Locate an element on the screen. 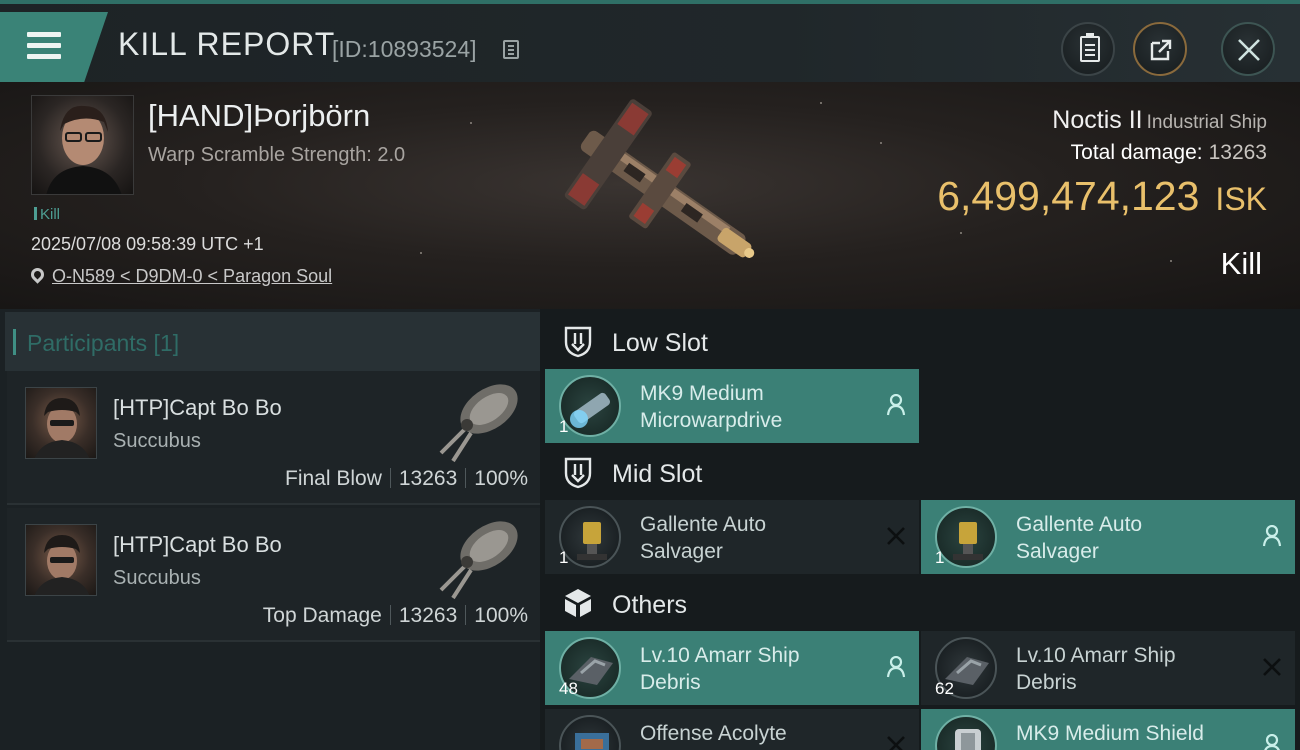  participant-stats: Top Damage 13263 100% is located at coordinates (395, 616).